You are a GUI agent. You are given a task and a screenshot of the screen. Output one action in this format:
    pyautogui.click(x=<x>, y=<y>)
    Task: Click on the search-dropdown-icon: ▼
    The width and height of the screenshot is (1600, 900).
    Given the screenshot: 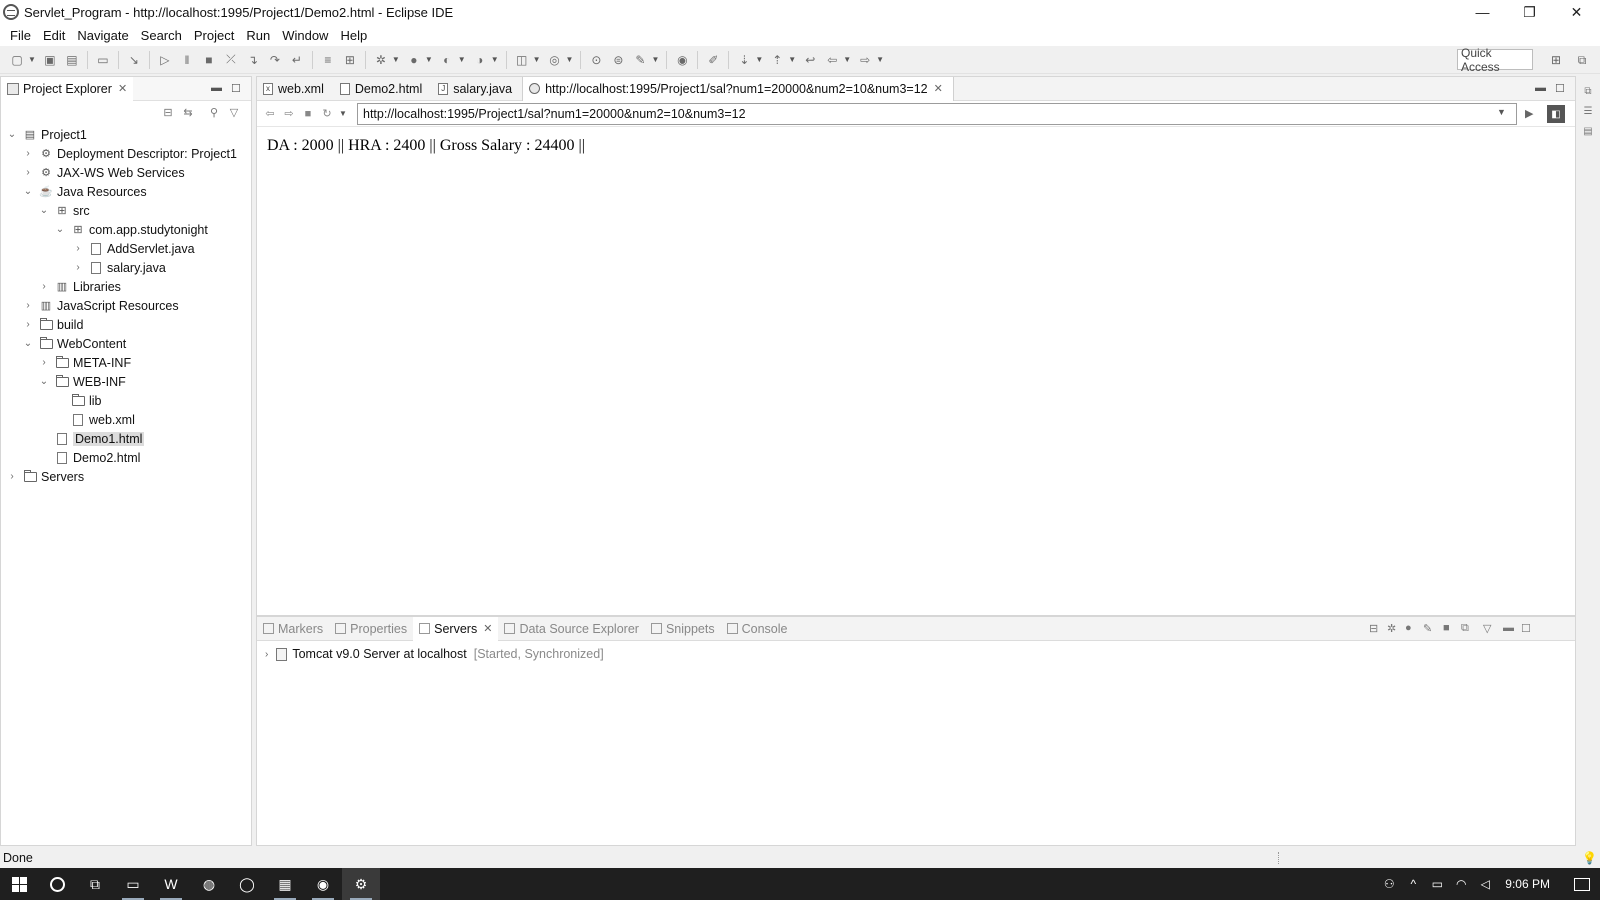 What is the action you would take?
    pyautogui.click(x=655, y=59)
    